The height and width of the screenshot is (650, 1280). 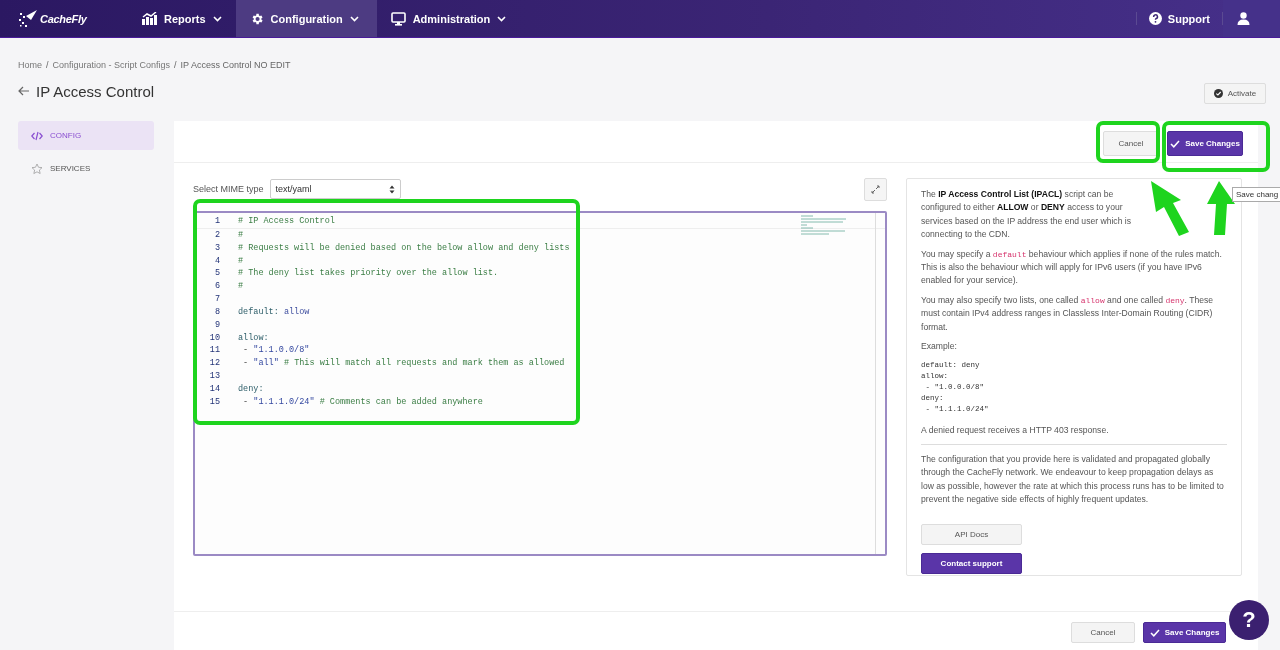 I want to click on minimap-drawing, so click(x=824, y=226).